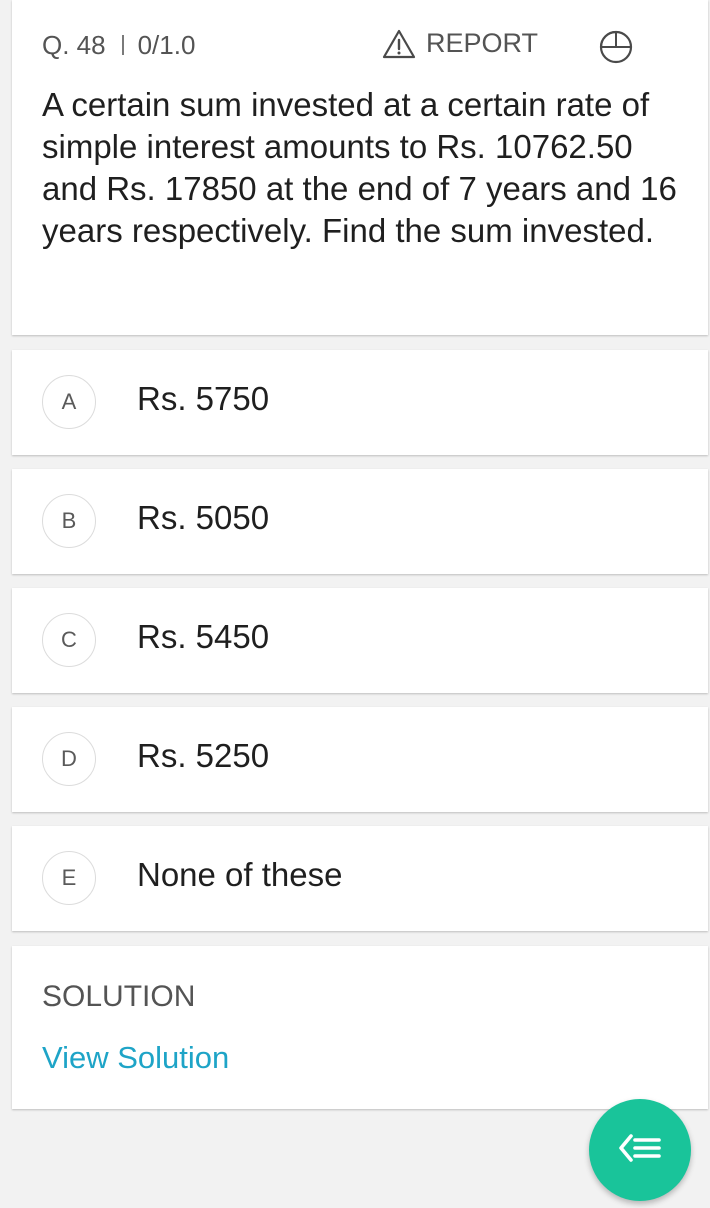 This screenshot has width=710, height=1208. I want to click on question-meta: Q. 48 0/1.0, so click(118, 45).